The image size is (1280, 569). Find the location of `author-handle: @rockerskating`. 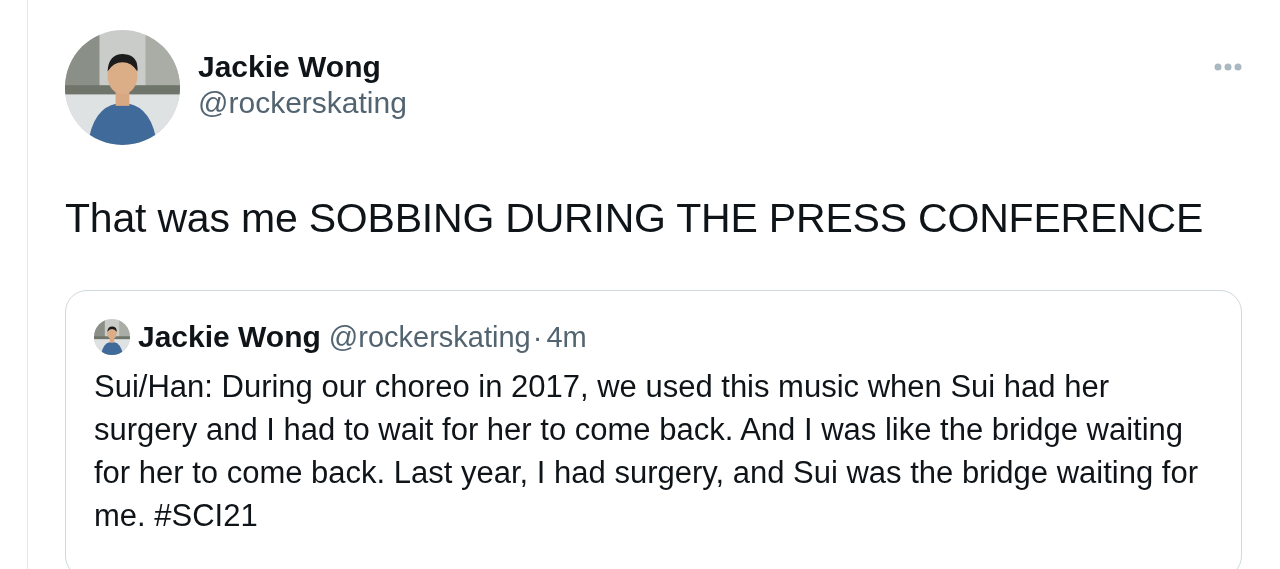

author-handle: @rockerskating is located at coordinates (302, 103).